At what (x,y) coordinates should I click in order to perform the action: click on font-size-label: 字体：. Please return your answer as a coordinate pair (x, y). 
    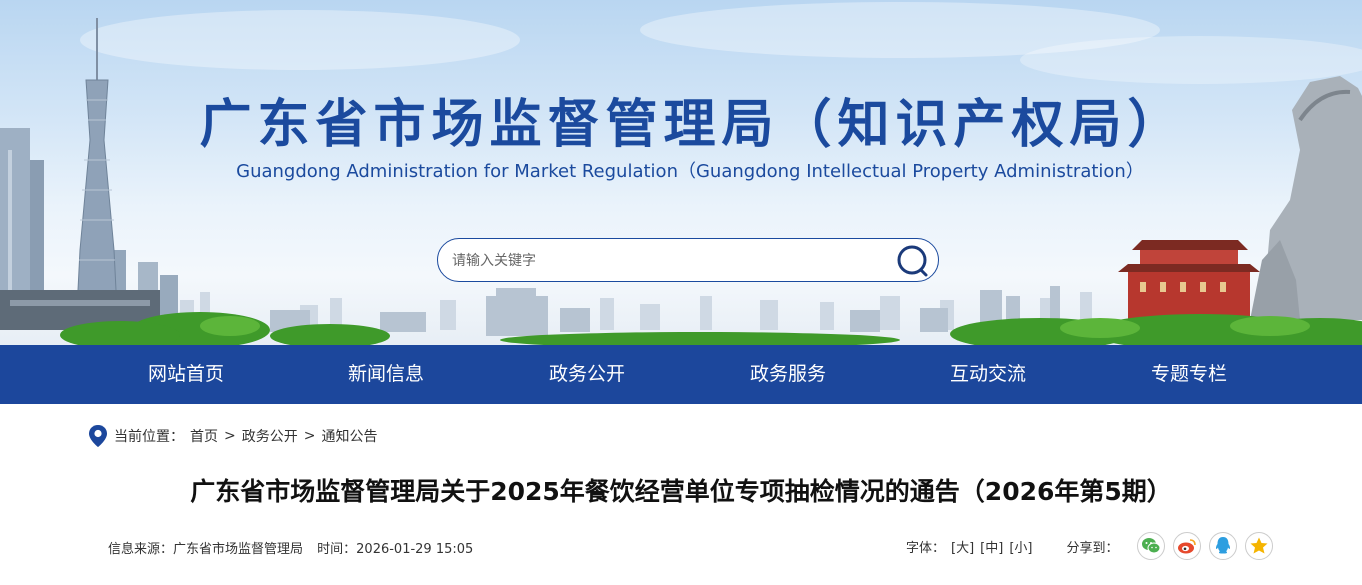
    Looking at the image, I should click on (926, 548).